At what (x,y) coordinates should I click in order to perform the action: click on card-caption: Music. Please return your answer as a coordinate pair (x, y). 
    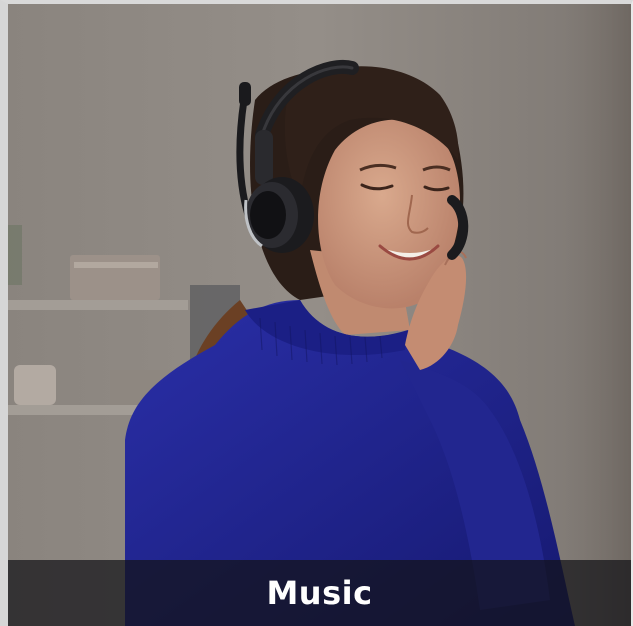
    Looking at the image, I should click on (319, 593).